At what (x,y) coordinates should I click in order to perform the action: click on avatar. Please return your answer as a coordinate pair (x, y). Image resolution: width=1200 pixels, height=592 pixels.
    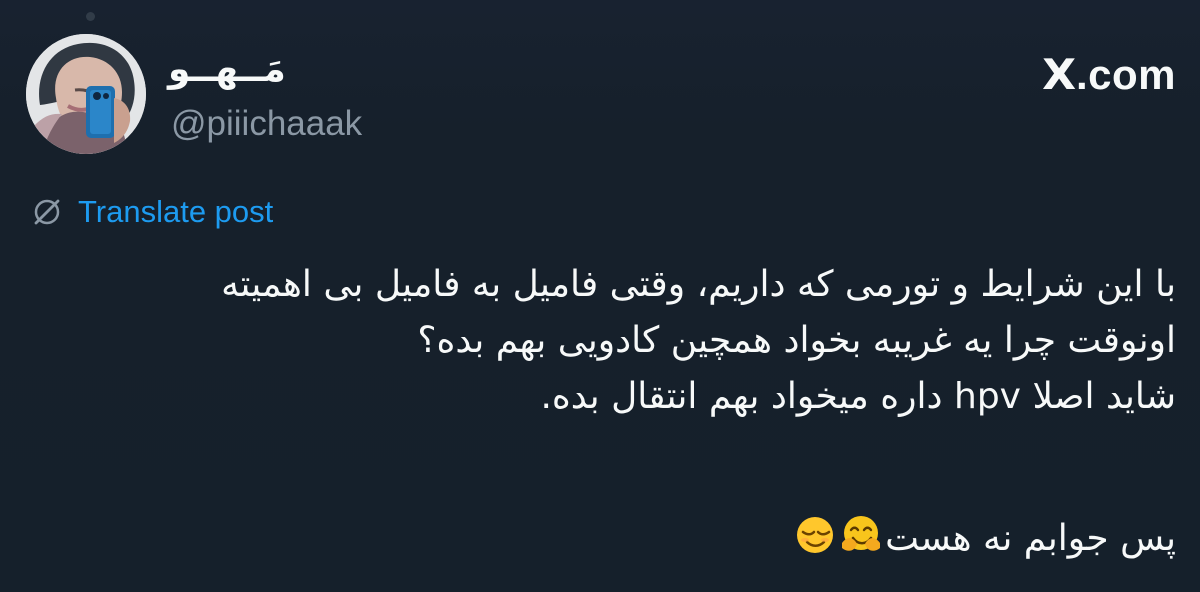
    Looking at the image, I should click on (86, 94).